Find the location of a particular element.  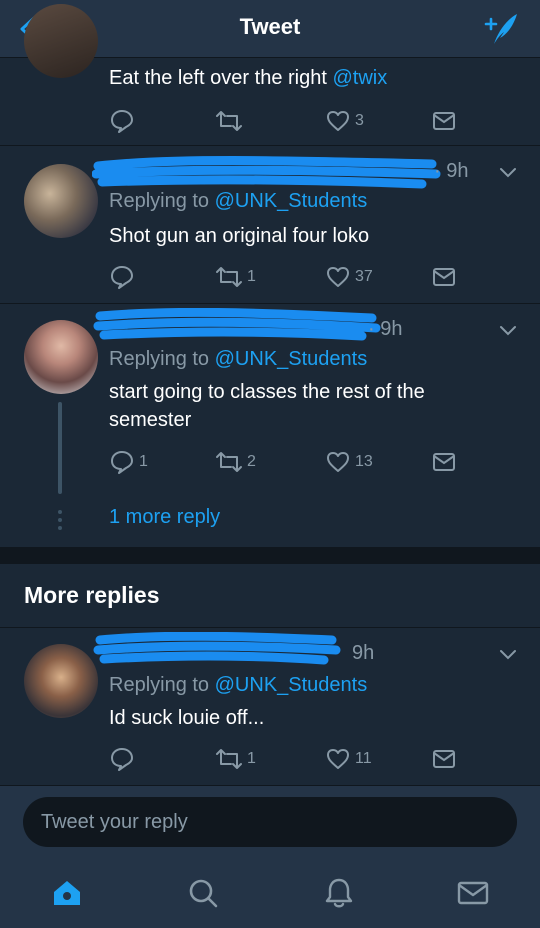

compose-tweet-icon is located at coordinates (500, 29).